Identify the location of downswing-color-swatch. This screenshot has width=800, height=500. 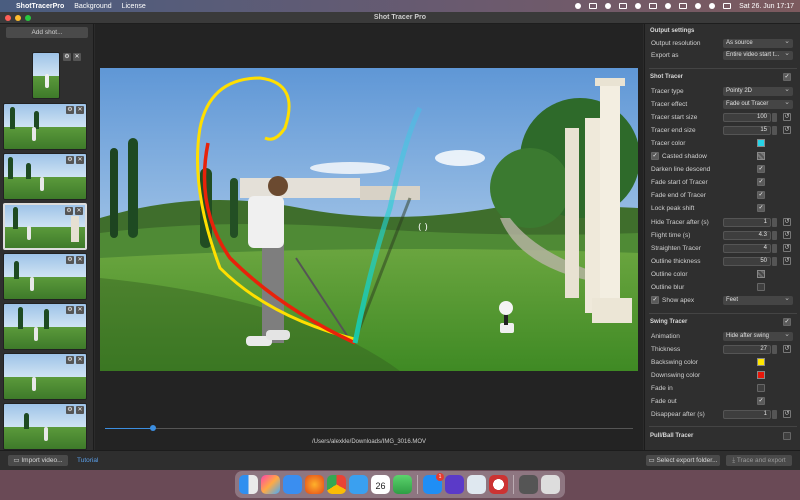
(761, 375).